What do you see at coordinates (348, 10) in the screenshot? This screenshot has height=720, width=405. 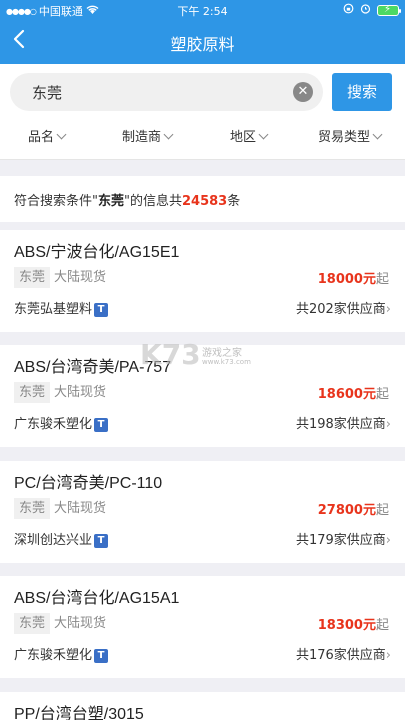 I see `rotation-lock-icon` at bounding box center [348, 10].